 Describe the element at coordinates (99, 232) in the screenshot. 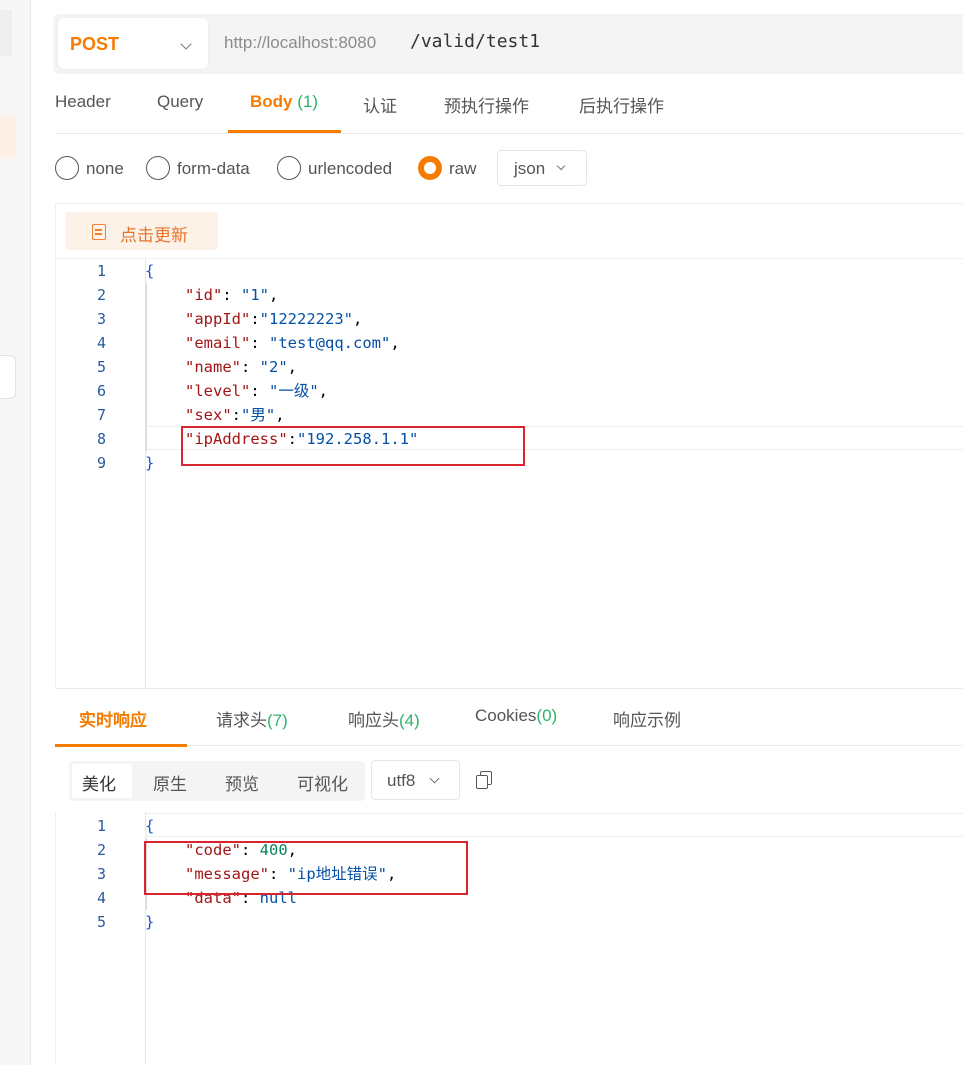

I see `edit-doc-icon` at that location.